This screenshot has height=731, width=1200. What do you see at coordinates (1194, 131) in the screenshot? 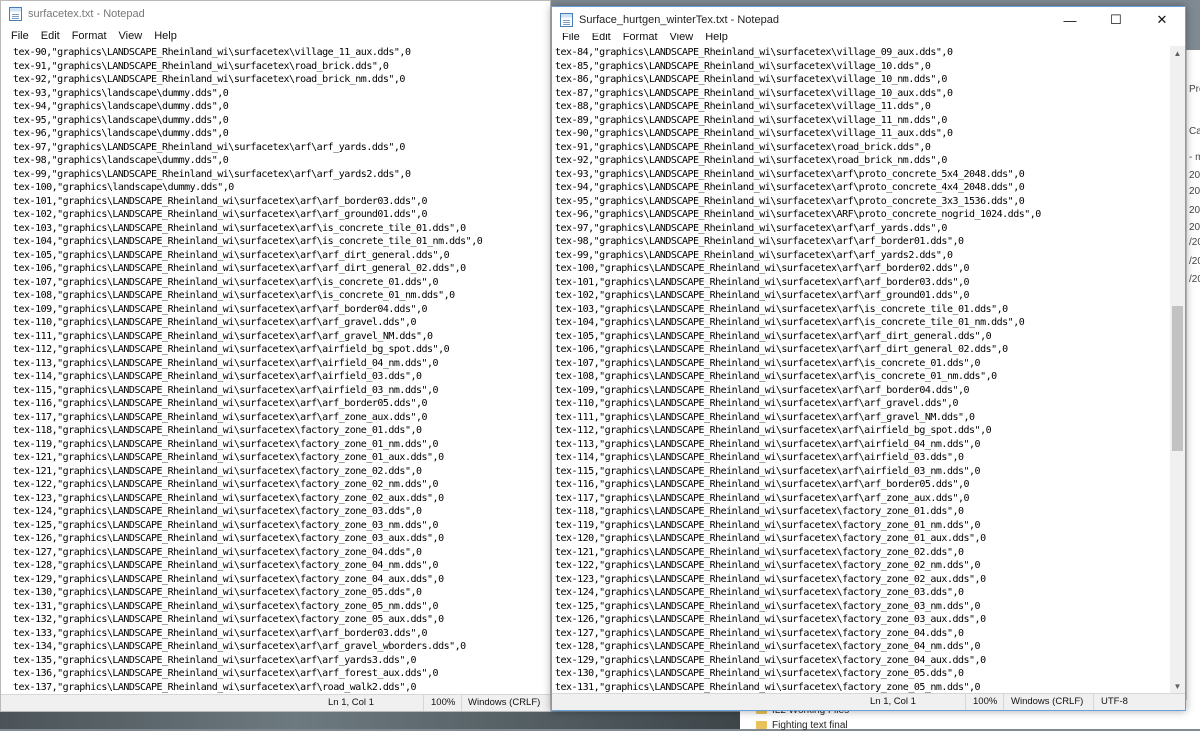
I see `explorer-fragment: Can` at bounding box center [1194, 131].